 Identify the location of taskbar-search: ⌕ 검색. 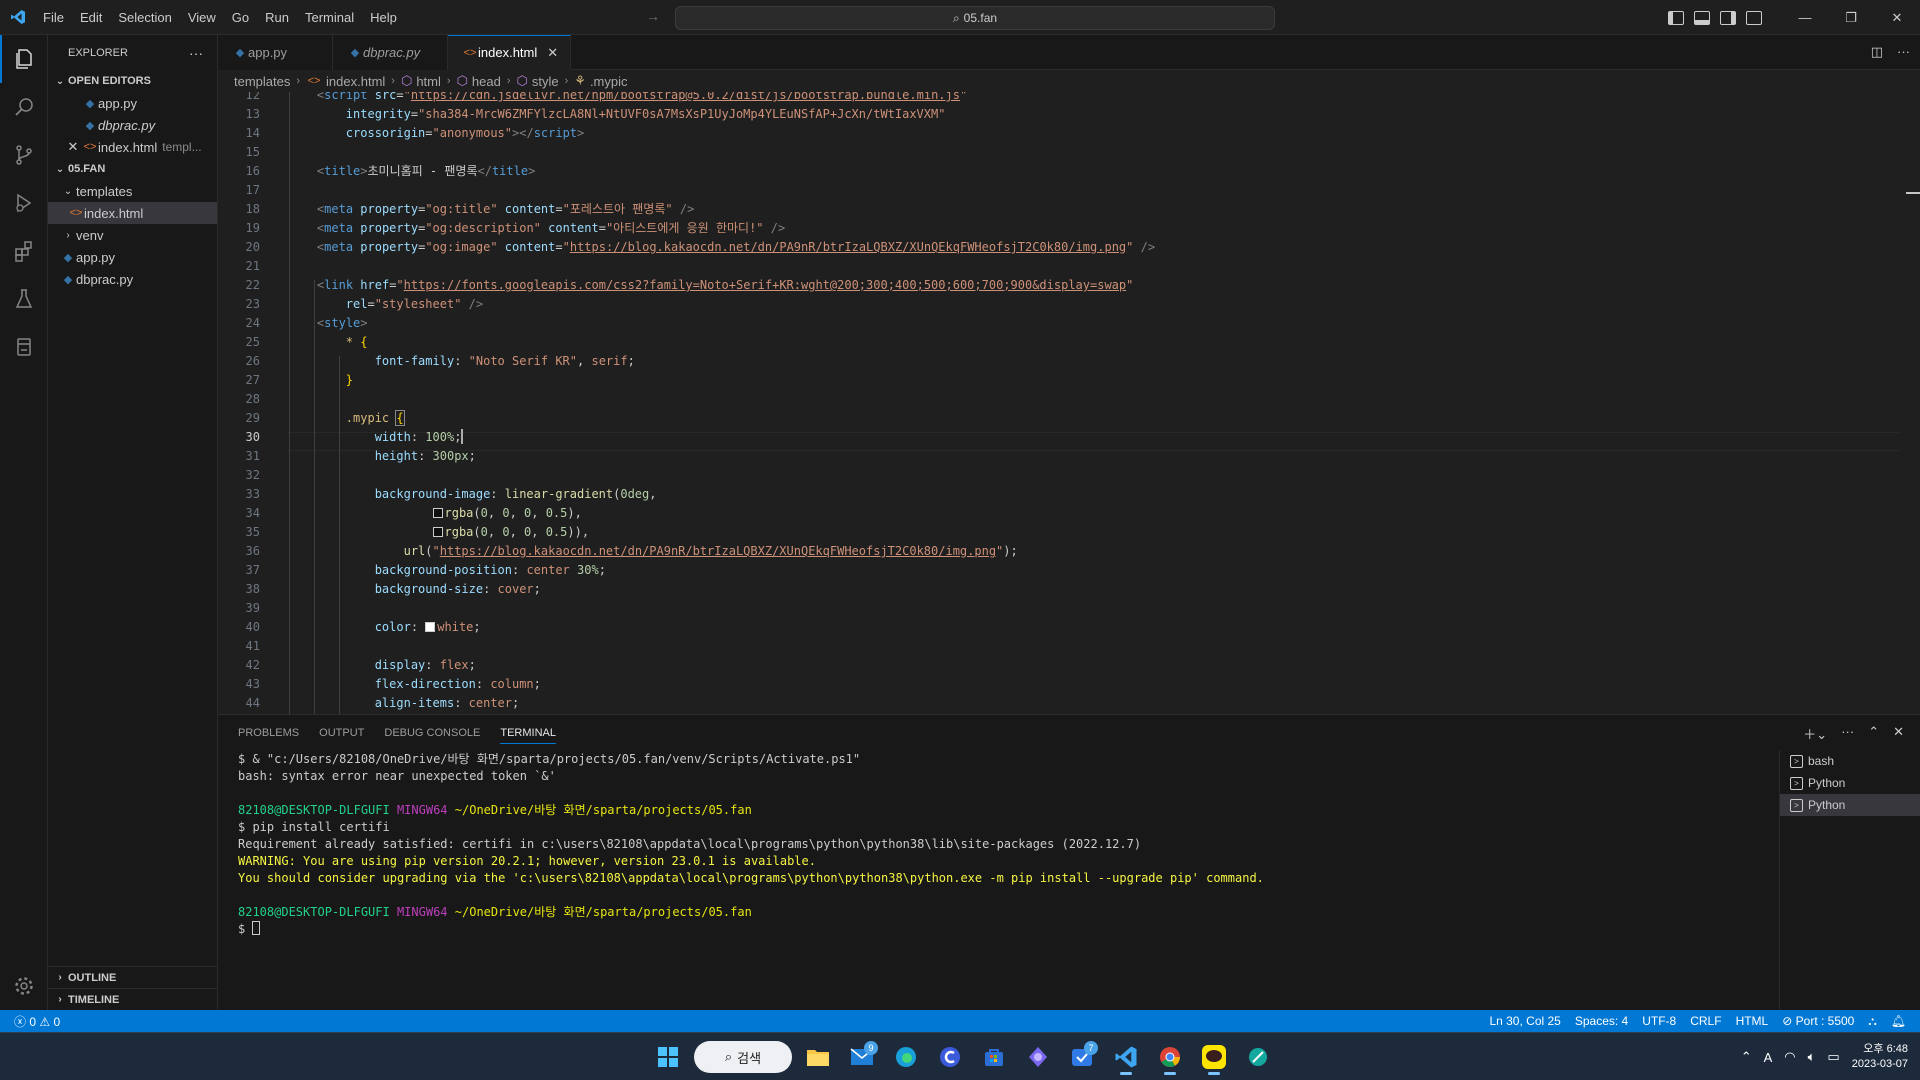
(743, 1057).